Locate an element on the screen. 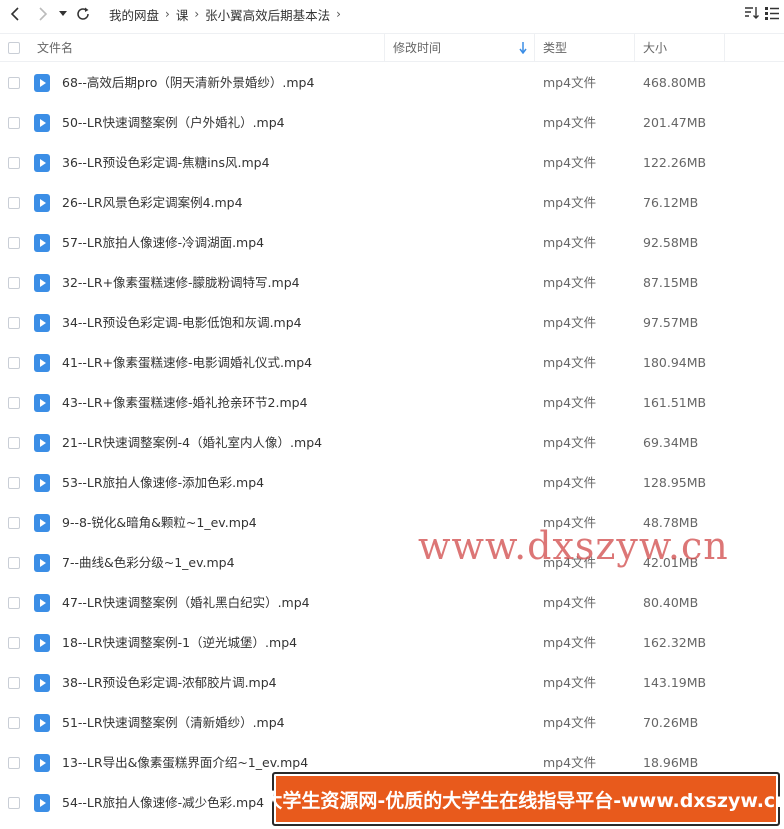 This screenshot has width=784, height=829. file-row: 34--LR预设色彩定调-电影低饱和灰调.mp4 mp4文件 97.57MB is located at coordinates (392, 323).